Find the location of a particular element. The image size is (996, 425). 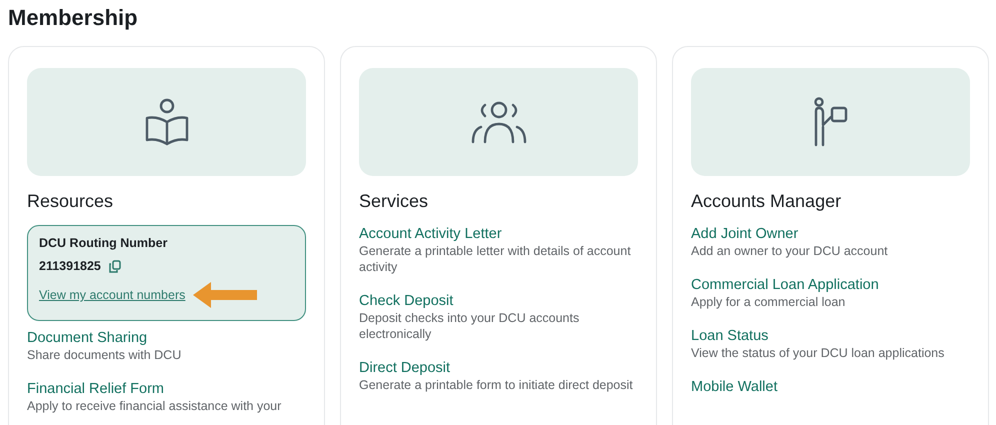

copy-icon is located at coordinates (114, 266).